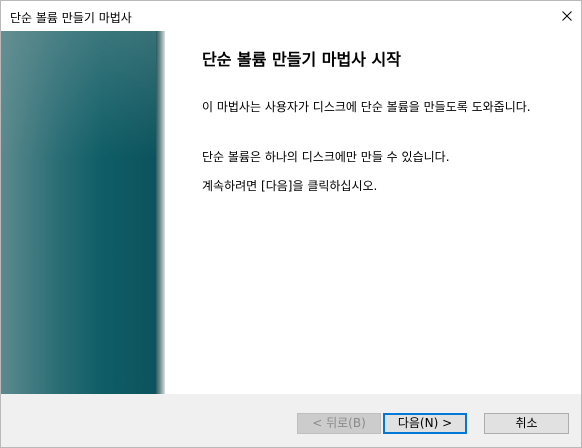 Image resolution: width=582 pixels, height=448 pixels. Describe the element at coordinates (291, 16) in the screenshot. I see `title-bar: 단순 볼륨 만들기 마법사` at that location.